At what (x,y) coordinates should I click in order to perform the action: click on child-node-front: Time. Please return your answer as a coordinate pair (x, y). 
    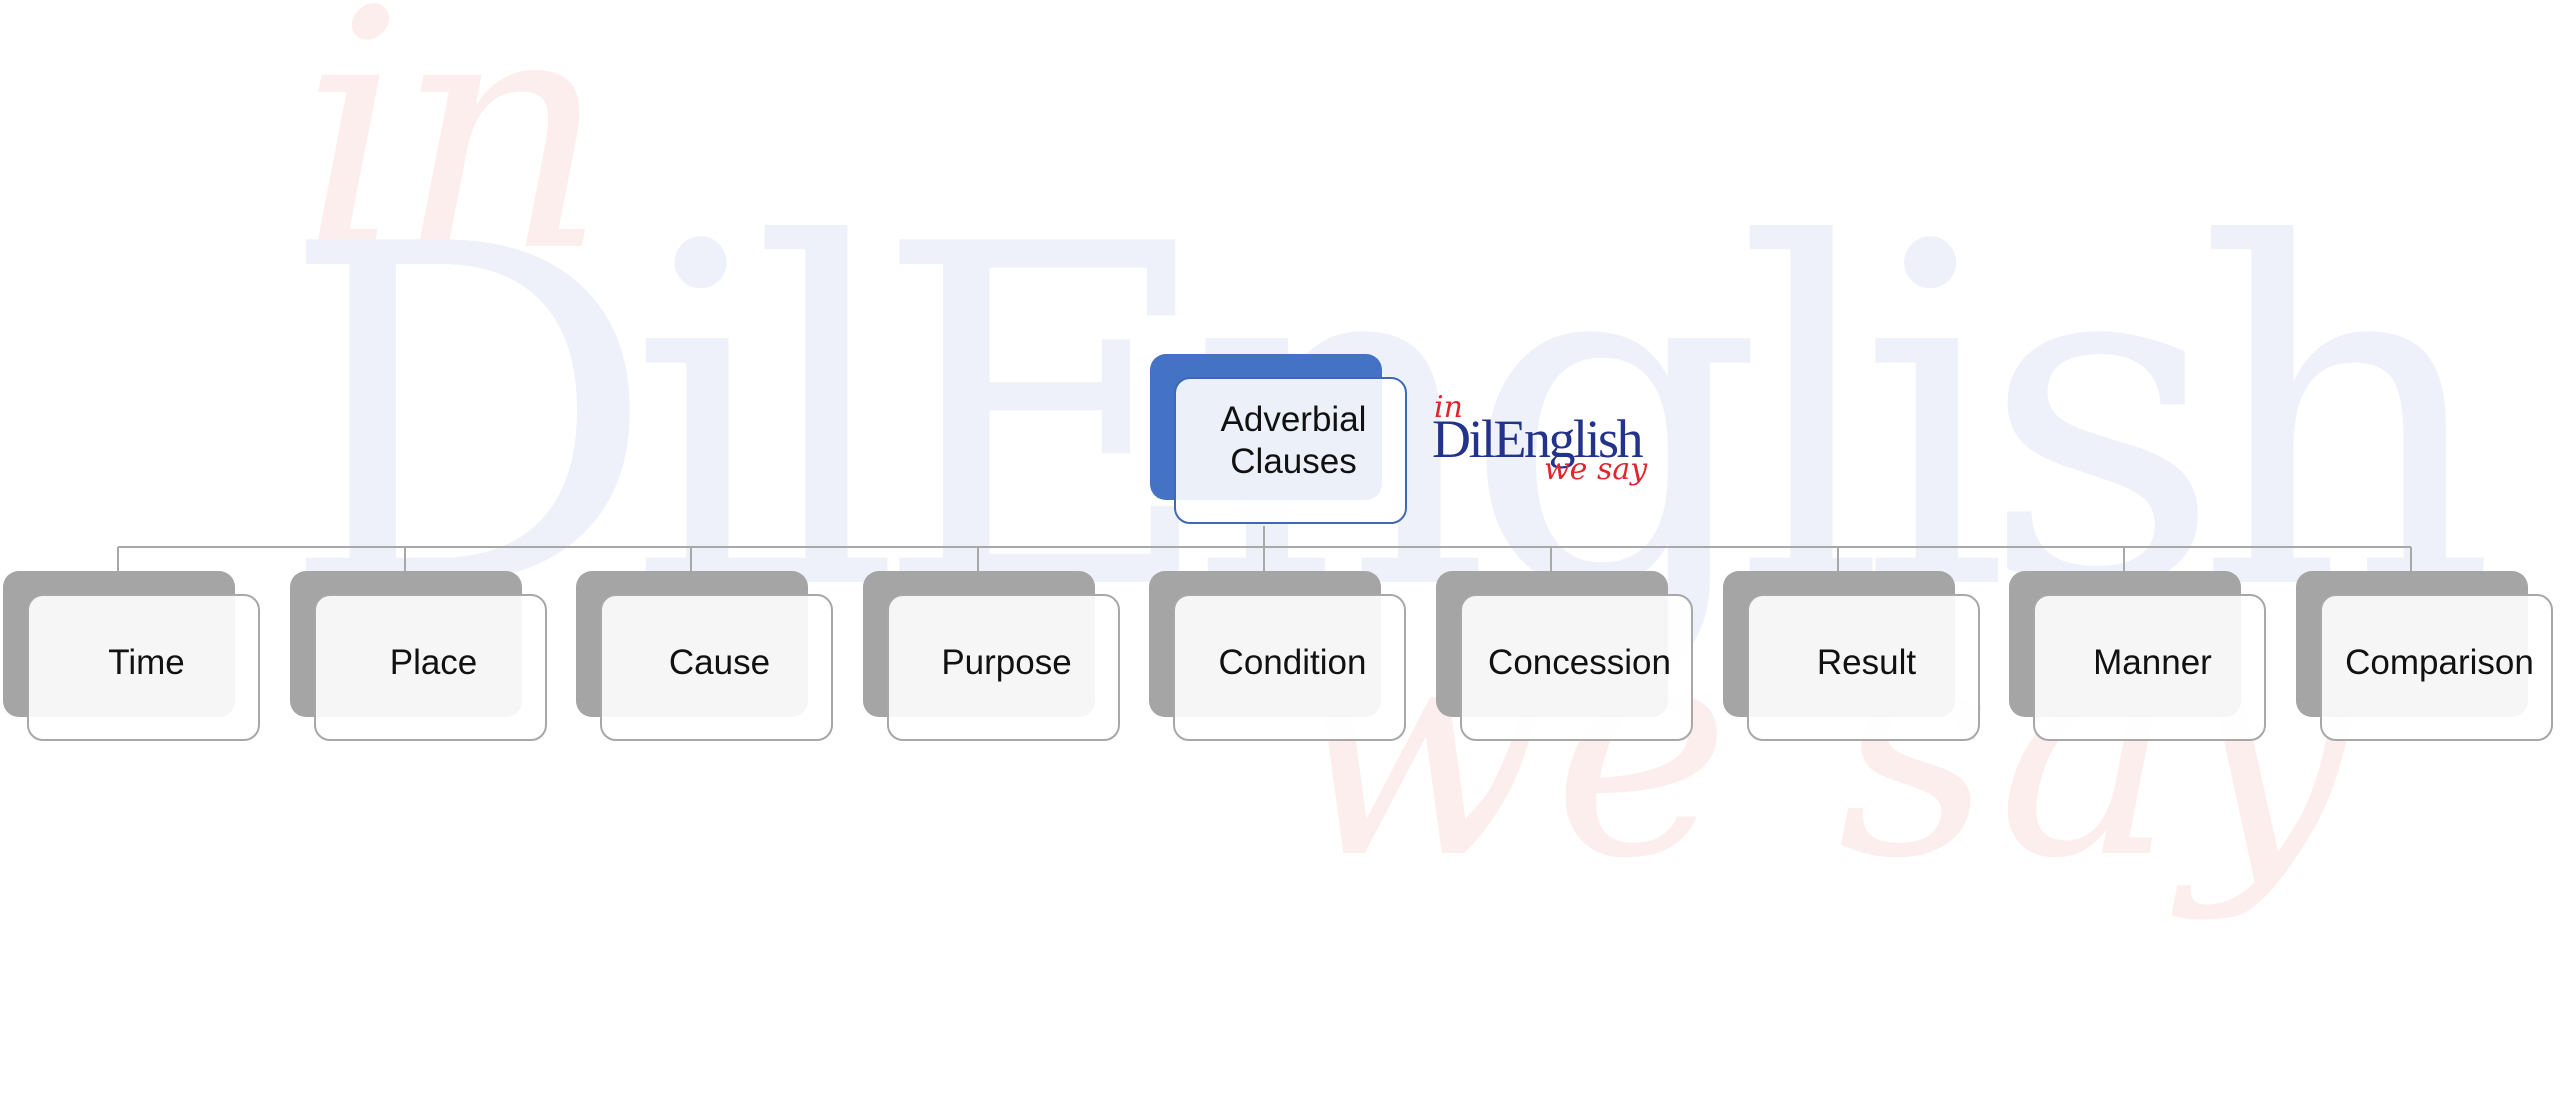
    Looking at the image, I should click on (143, 667).